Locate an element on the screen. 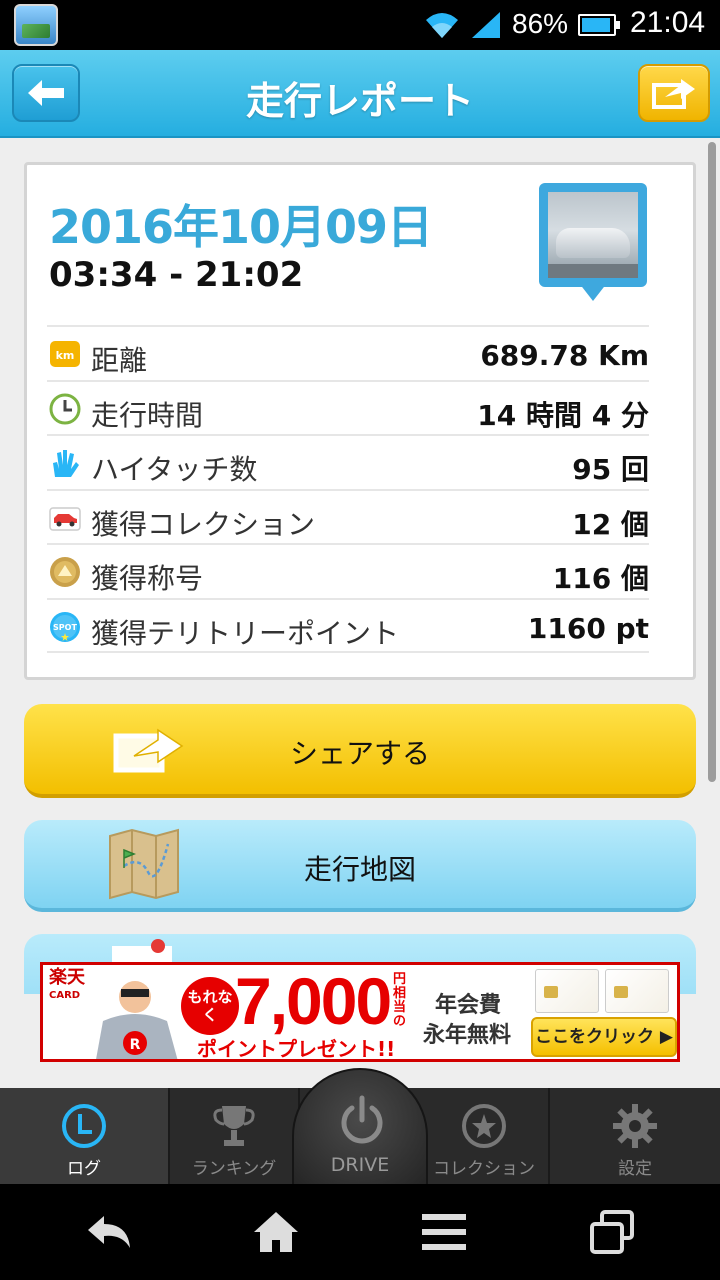  gallery-notification-icon is located at coordinates (36, 25).